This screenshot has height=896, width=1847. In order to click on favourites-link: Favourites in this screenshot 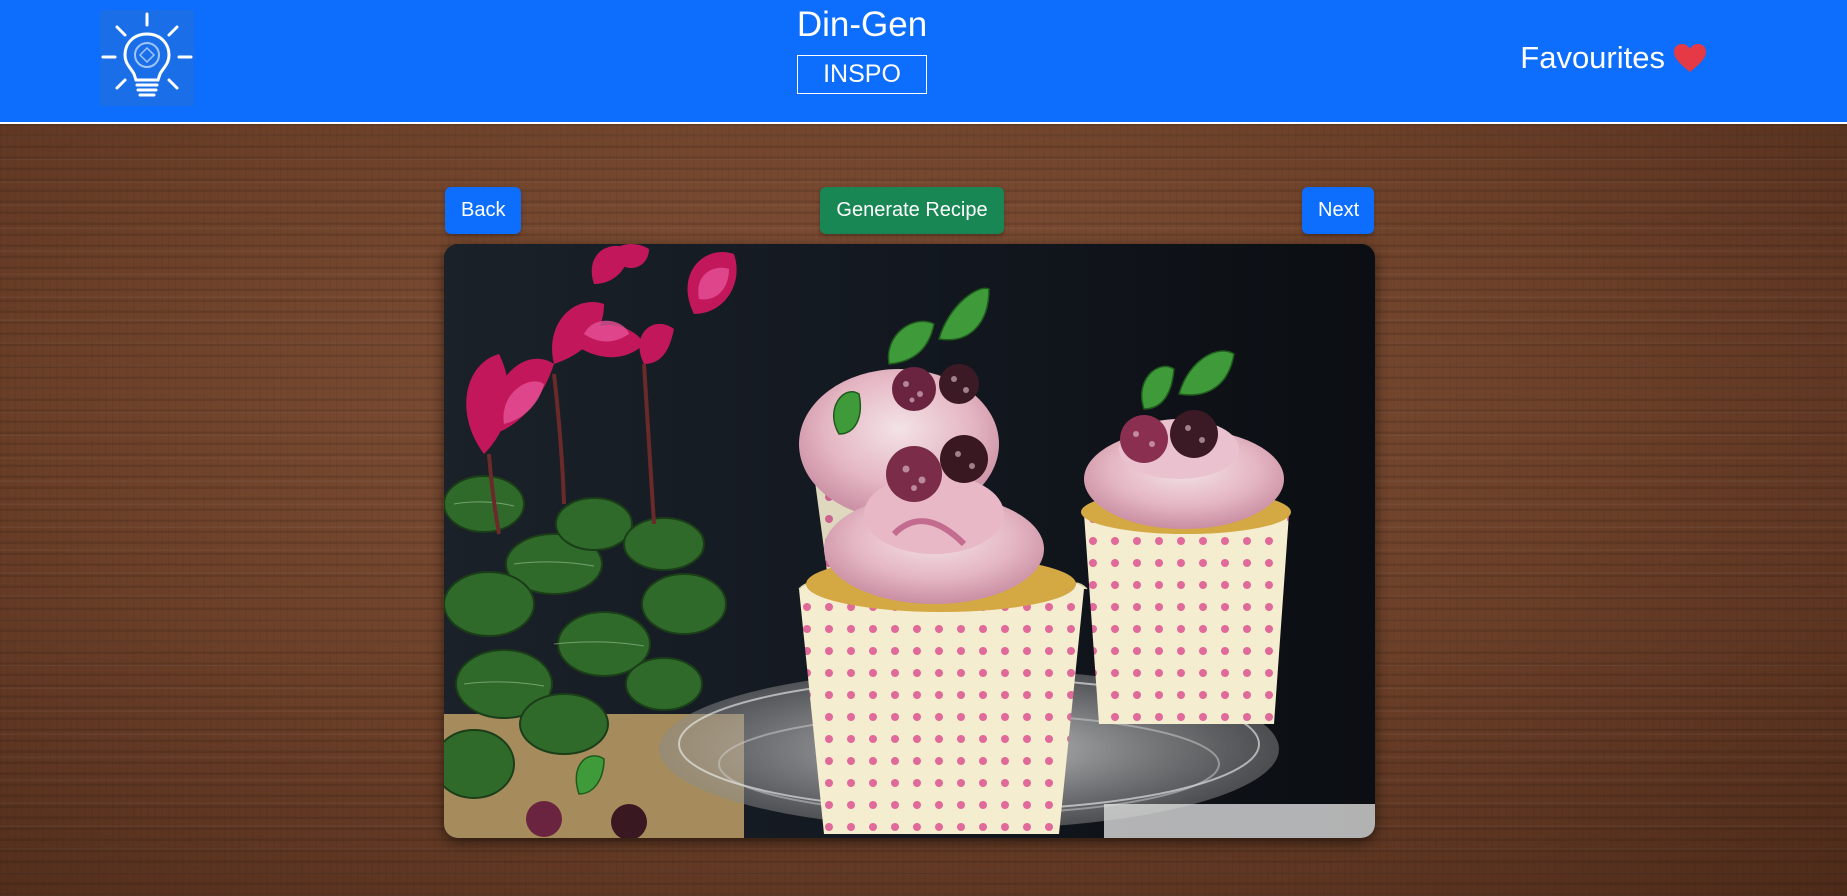, I will do `click(1613, 58)`.